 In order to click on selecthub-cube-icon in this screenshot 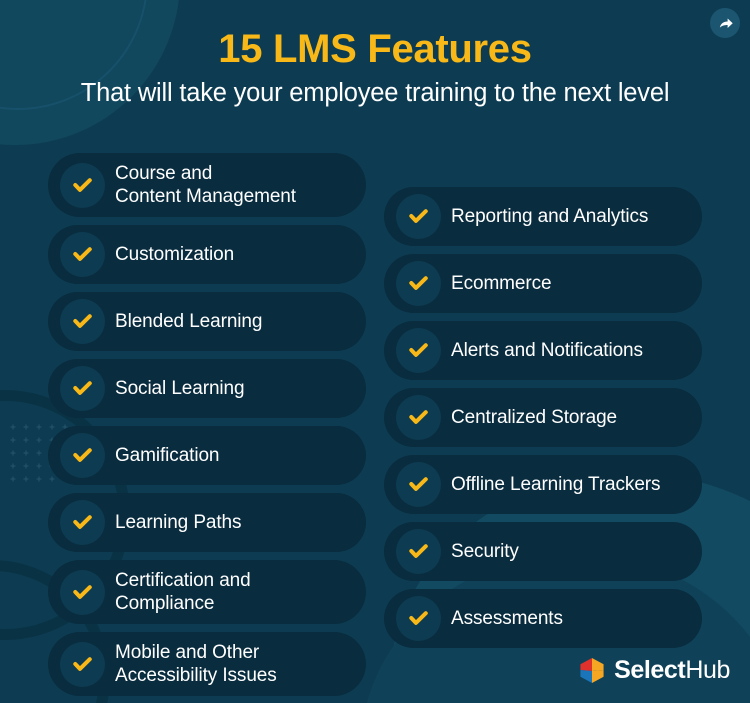, I will do `click(592, 670)`.